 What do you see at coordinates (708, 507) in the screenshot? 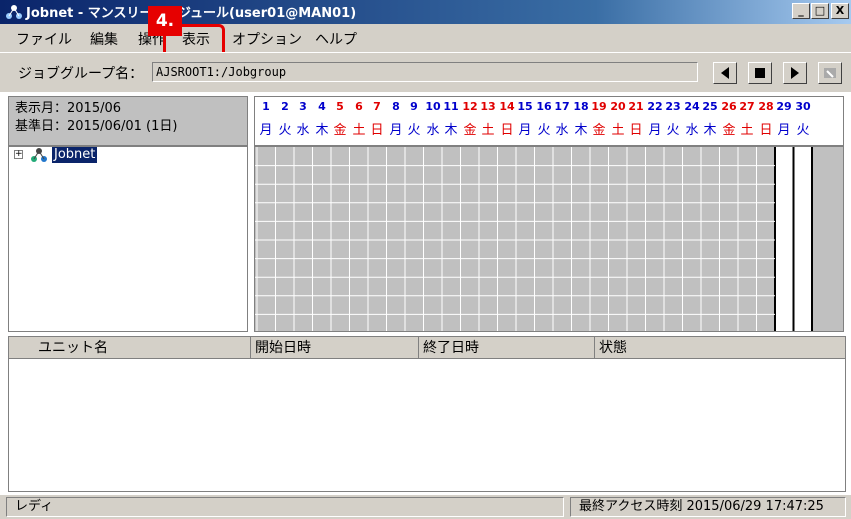
I see `last-access-time: 最終アクセス時刻 2015/06/29 17:47:25` at bounding box center [708, 507].